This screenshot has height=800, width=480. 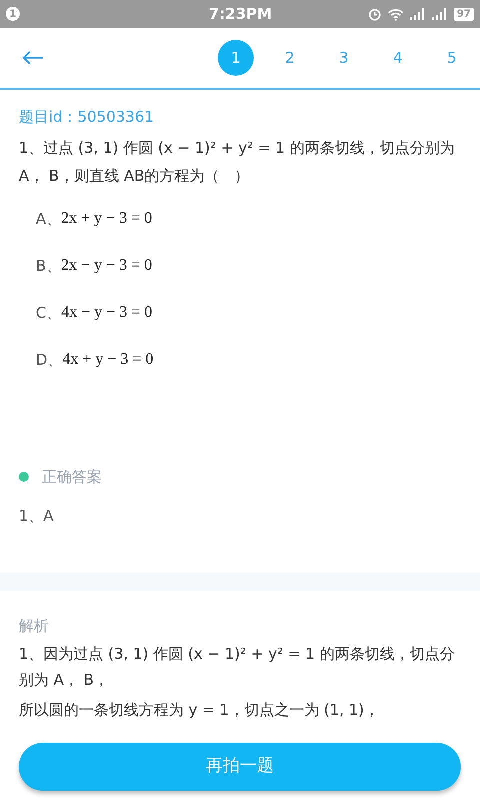 What do you see at coordinates (464, 14) in the screenshot?
I see `battery-indicator: 97` at bounding box center [464, 14].